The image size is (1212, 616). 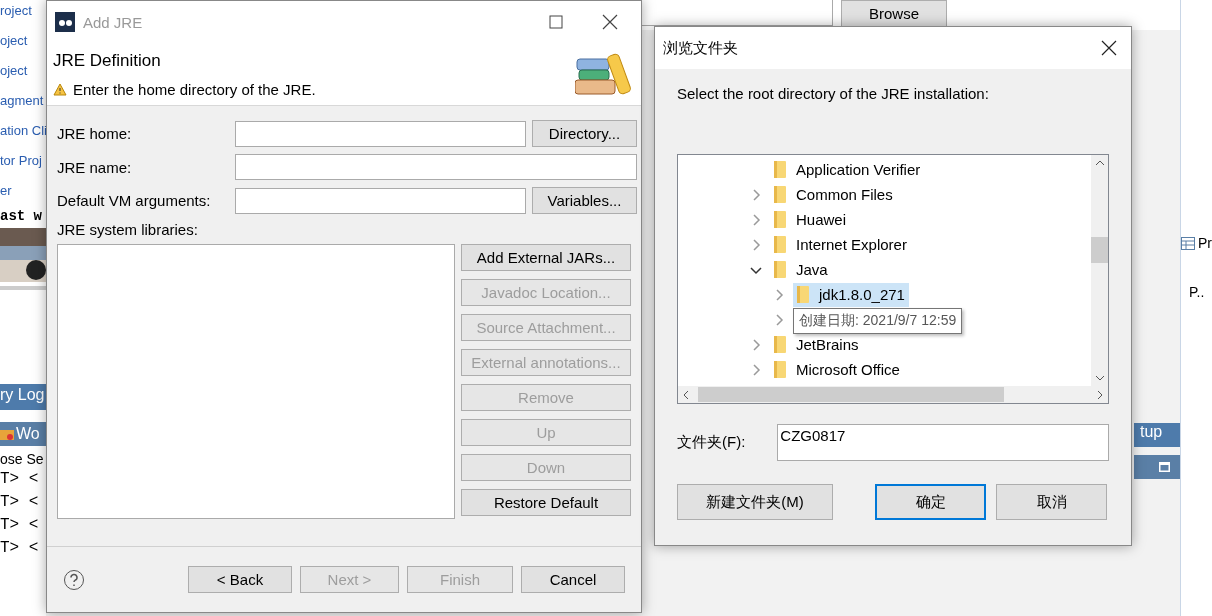 What do you see at coordinates (128, 229) in the screenshot?
I see `section-label: JRE system libraries:` at bounding box center [128, 229].